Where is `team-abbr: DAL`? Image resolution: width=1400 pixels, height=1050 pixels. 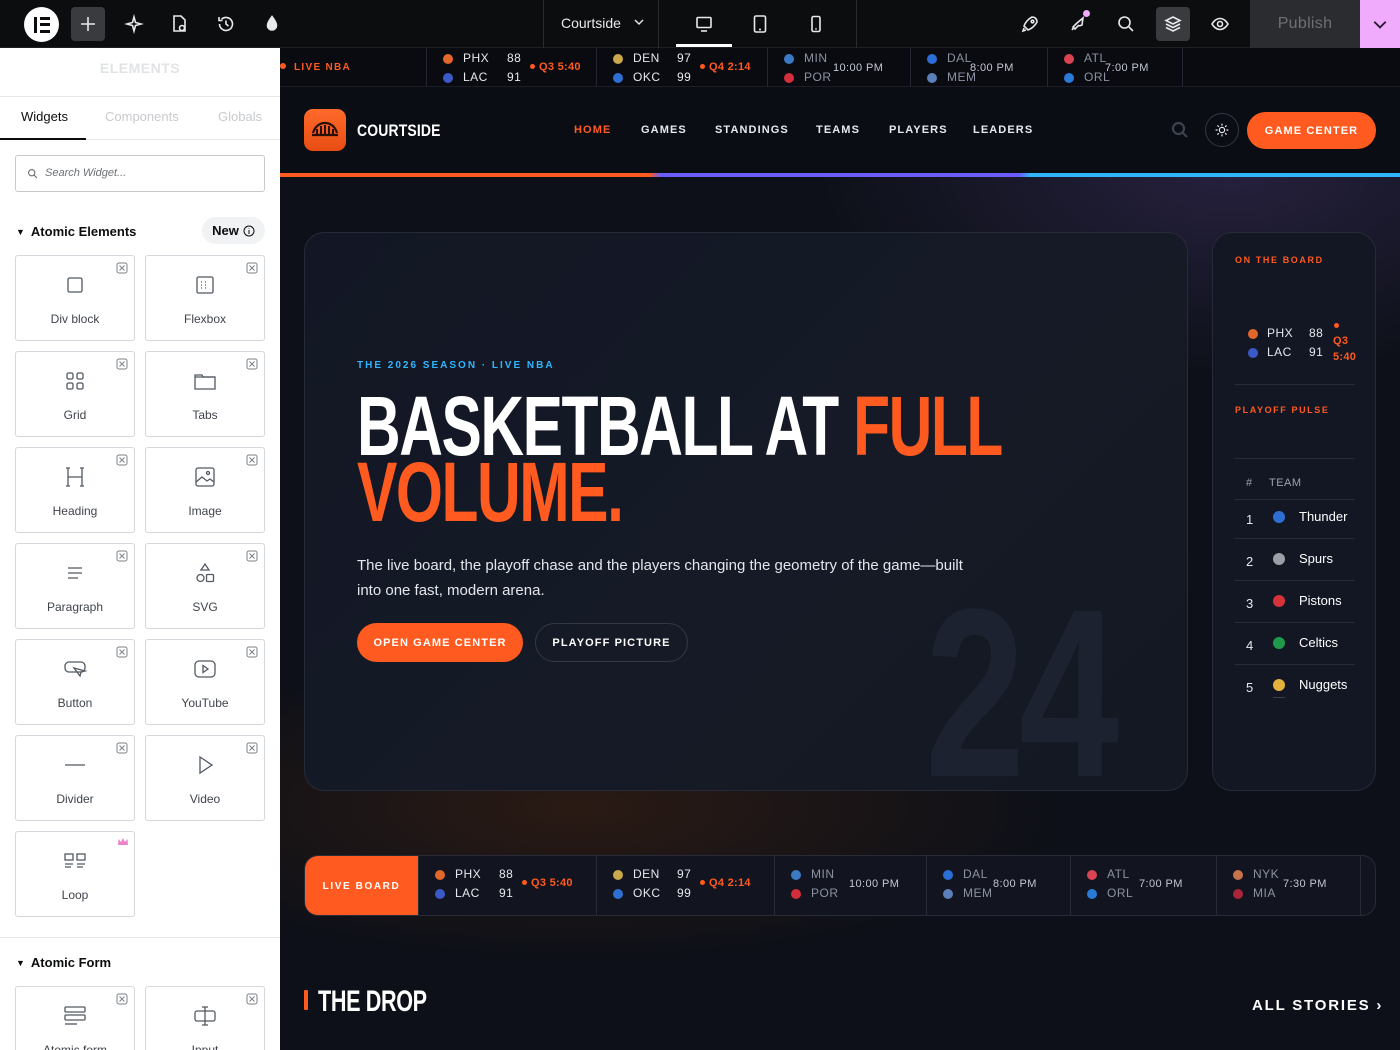
team-abbr: DAL is located at coordinates (975, 874).